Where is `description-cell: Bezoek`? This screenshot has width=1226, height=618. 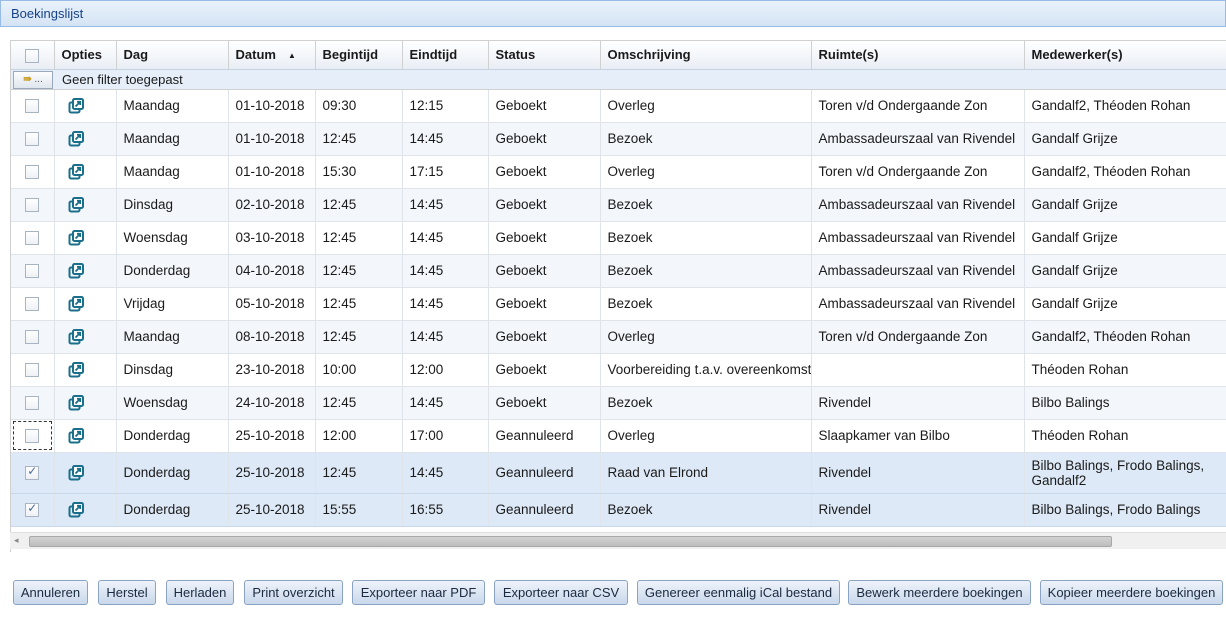 description-cell: Bezoek is located at coordinates (706, 403).